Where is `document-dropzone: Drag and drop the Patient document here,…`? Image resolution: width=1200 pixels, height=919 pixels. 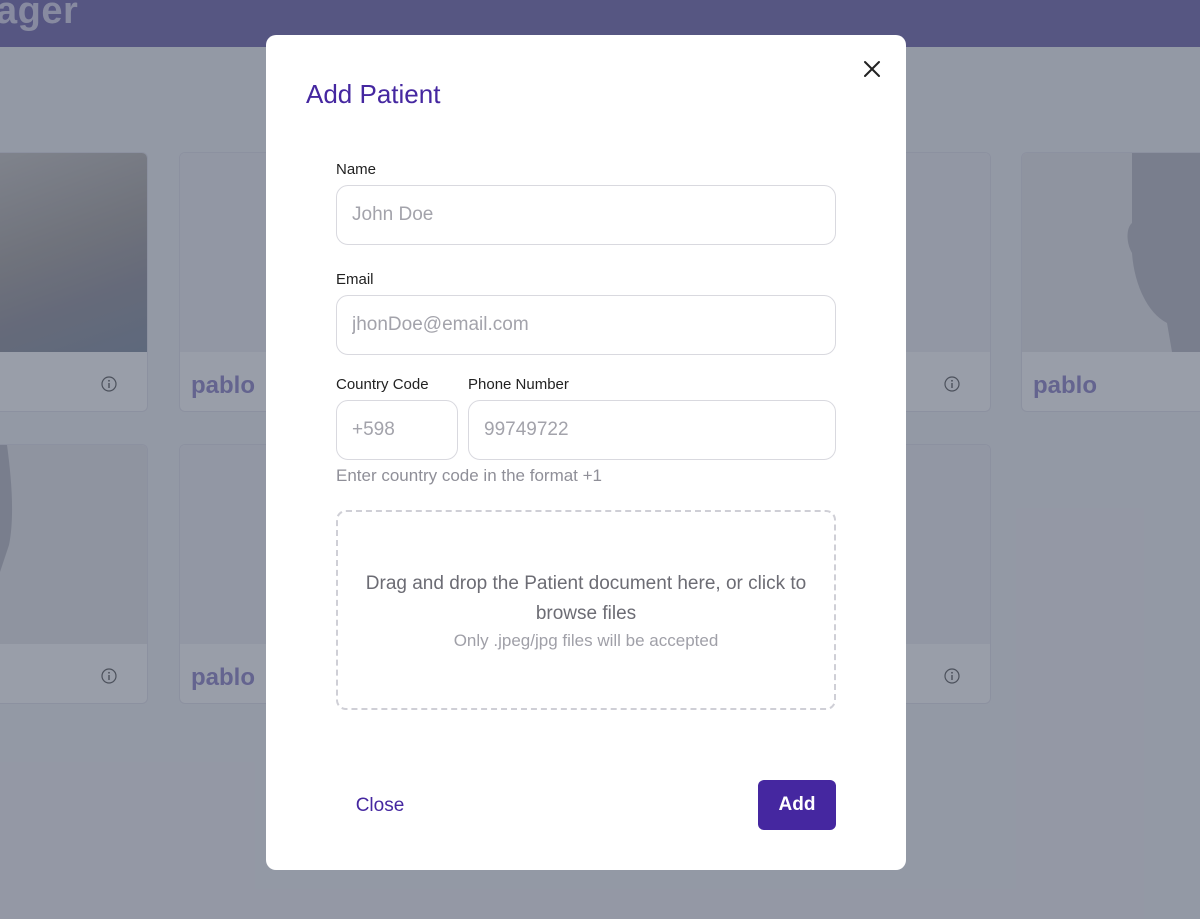 document-dropzone: Drag and drop the Patient document here,… is located at coordinates (586, 610).